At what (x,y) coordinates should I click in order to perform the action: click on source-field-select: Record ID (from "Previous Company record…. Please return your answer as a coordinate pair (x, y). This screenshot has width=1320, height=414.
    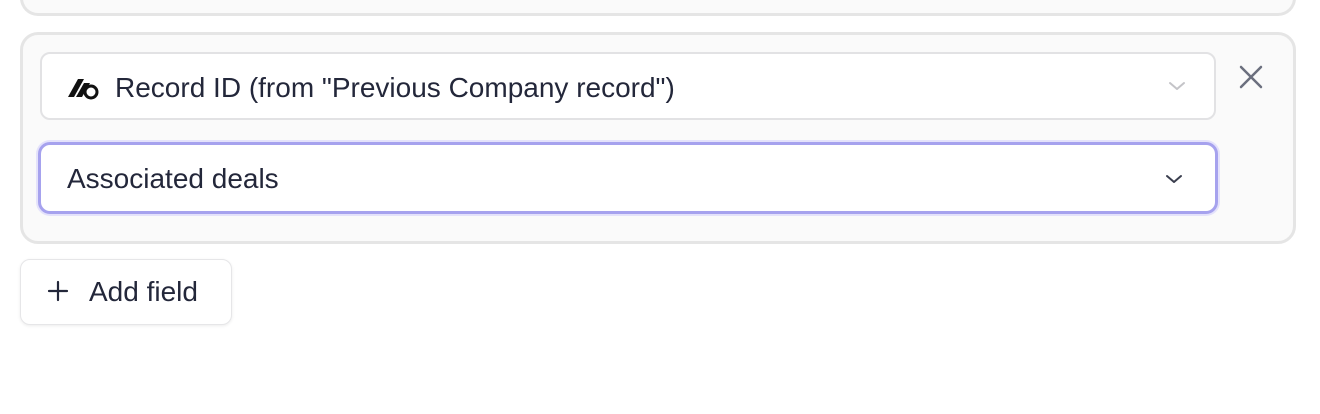
    Looking at the image, I should click on (628, 86).